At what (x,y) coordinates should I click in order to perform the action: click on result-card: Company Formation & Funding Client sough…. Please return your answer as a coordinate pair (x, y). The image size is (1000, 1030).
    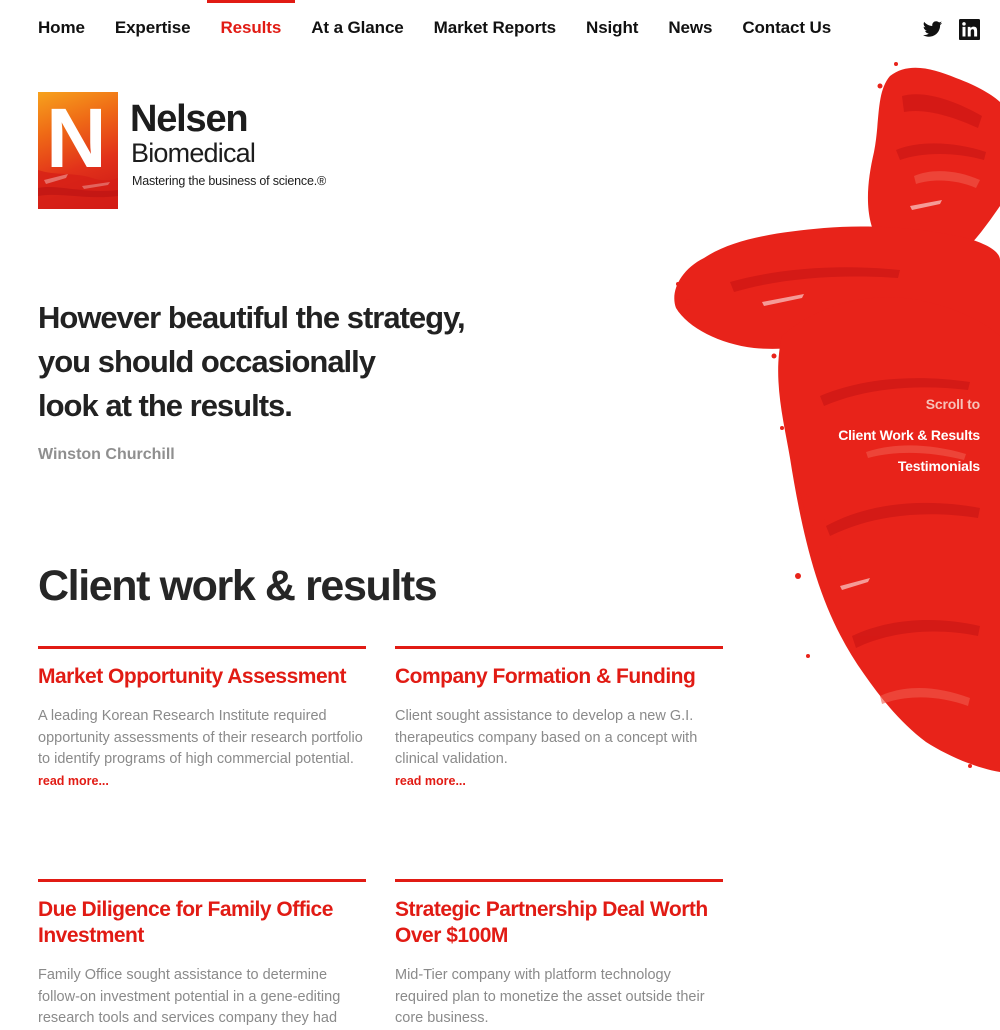
    Looking at the image, I should click on (559, 717).